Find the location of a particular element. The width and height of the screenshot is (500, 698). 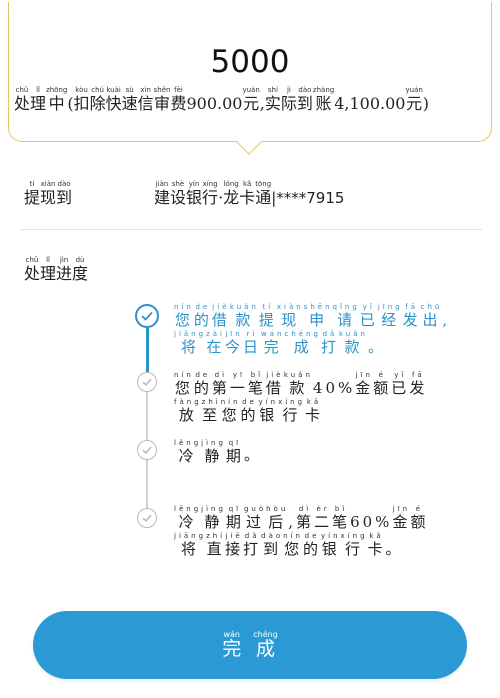

section-divider is located at coordinates (251, 229).